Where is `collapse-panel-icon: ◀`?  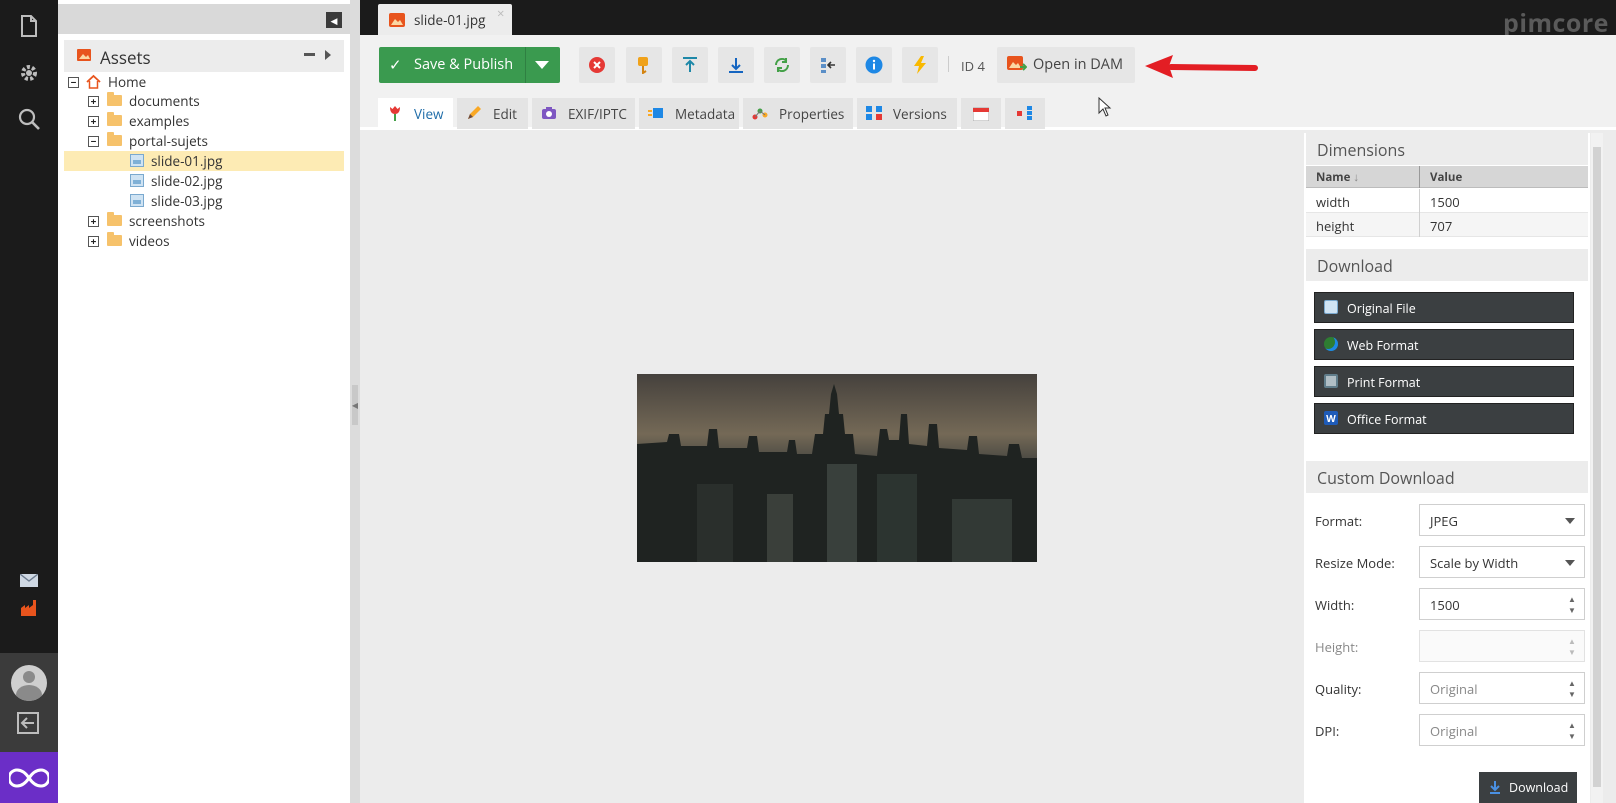 collapse-panel-icon: ◀ is located at coordinates (334, 20).